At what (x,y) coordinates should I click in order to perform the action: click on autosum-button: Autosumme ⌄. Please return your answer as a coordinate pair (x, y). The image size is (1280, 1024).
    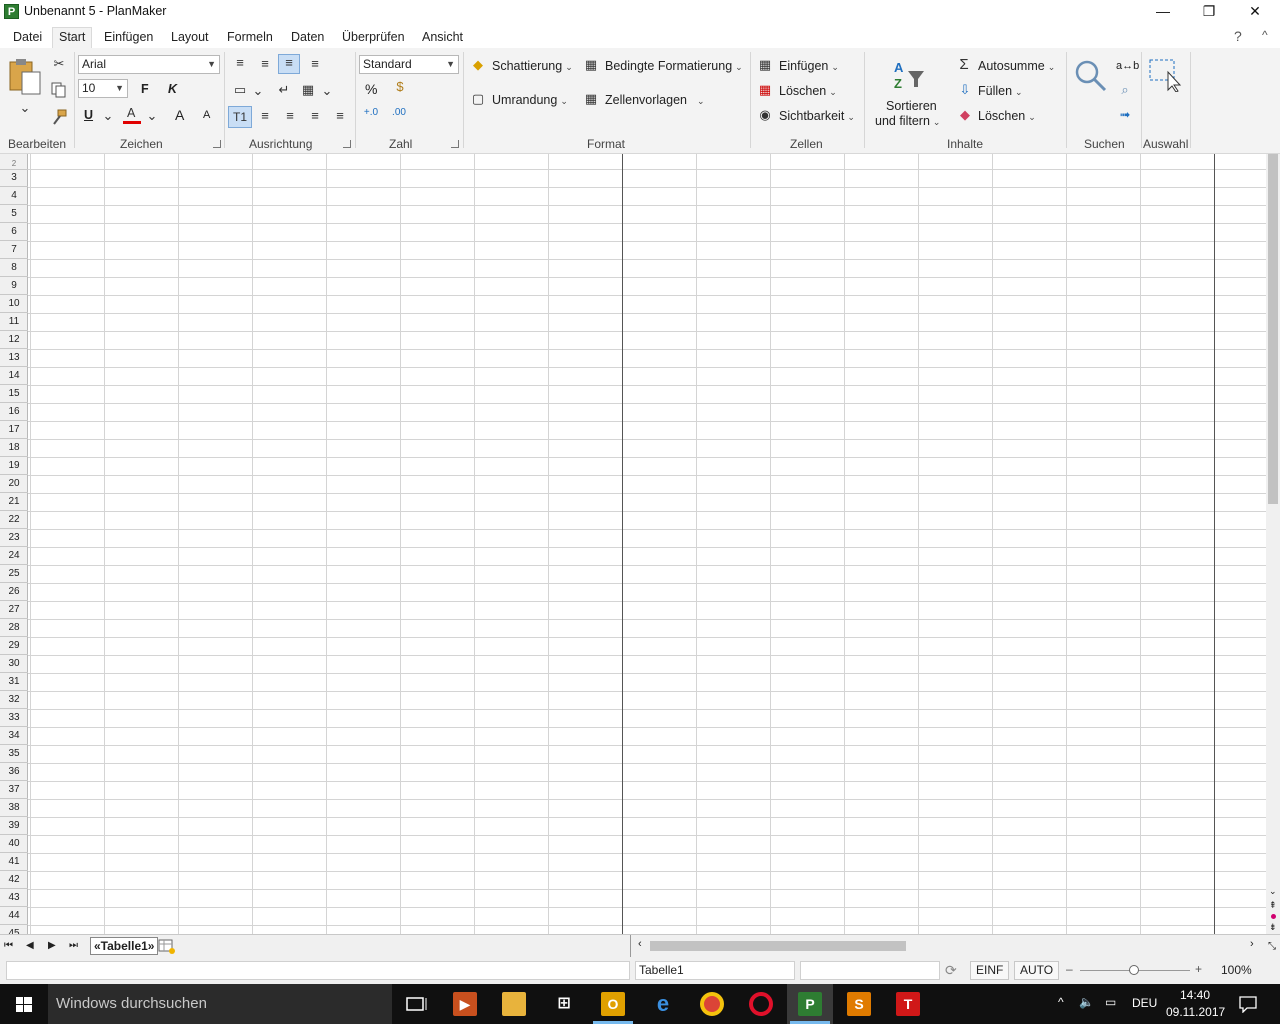
    Looking at the image, I should click on (1016, 66).